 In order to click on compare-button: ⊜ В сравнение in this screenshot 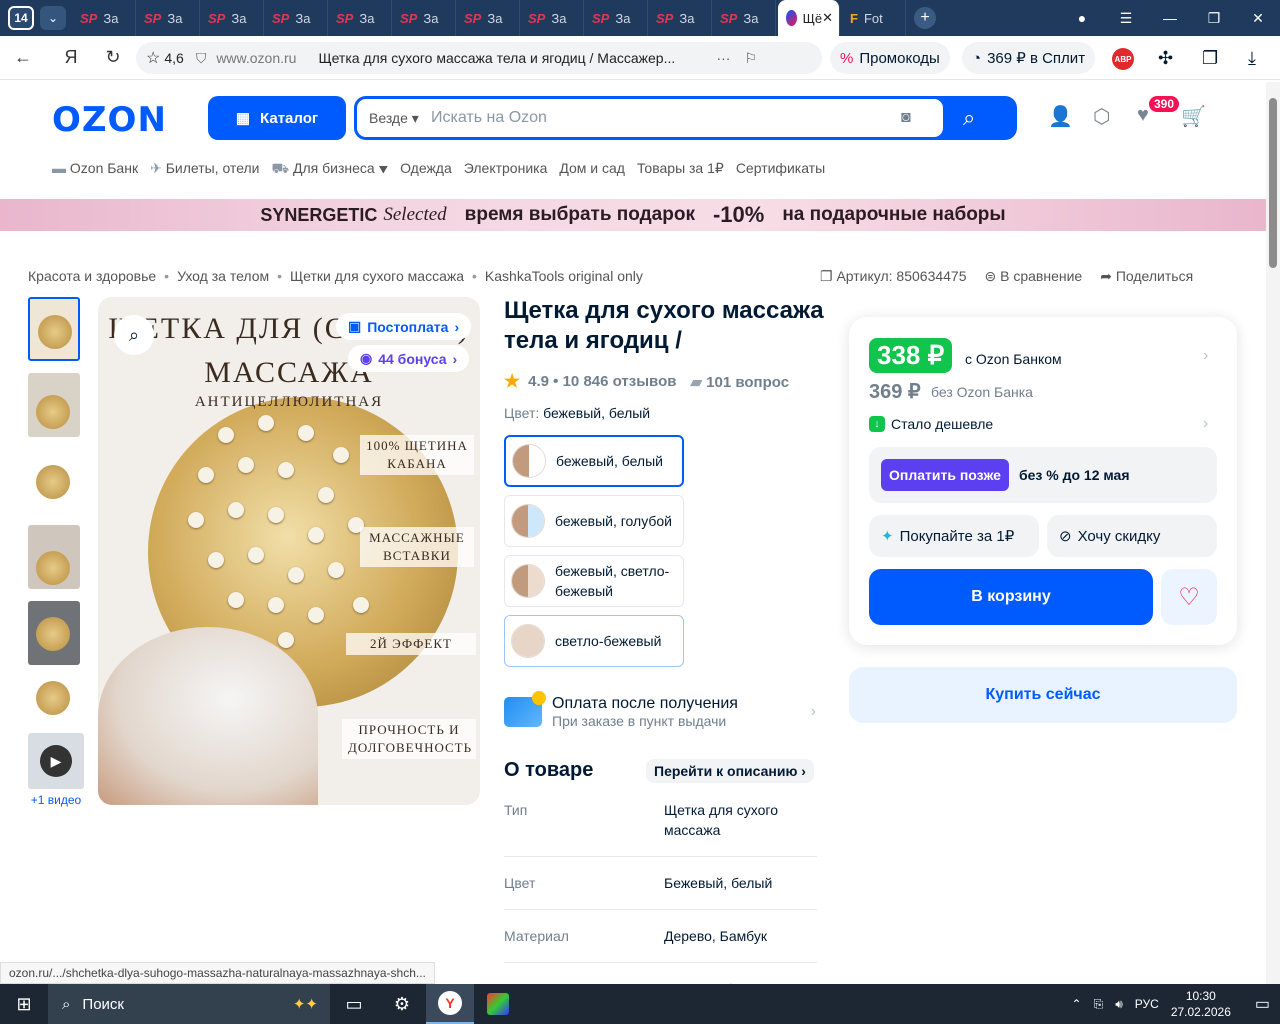, I will do `click(1034, 276)`.